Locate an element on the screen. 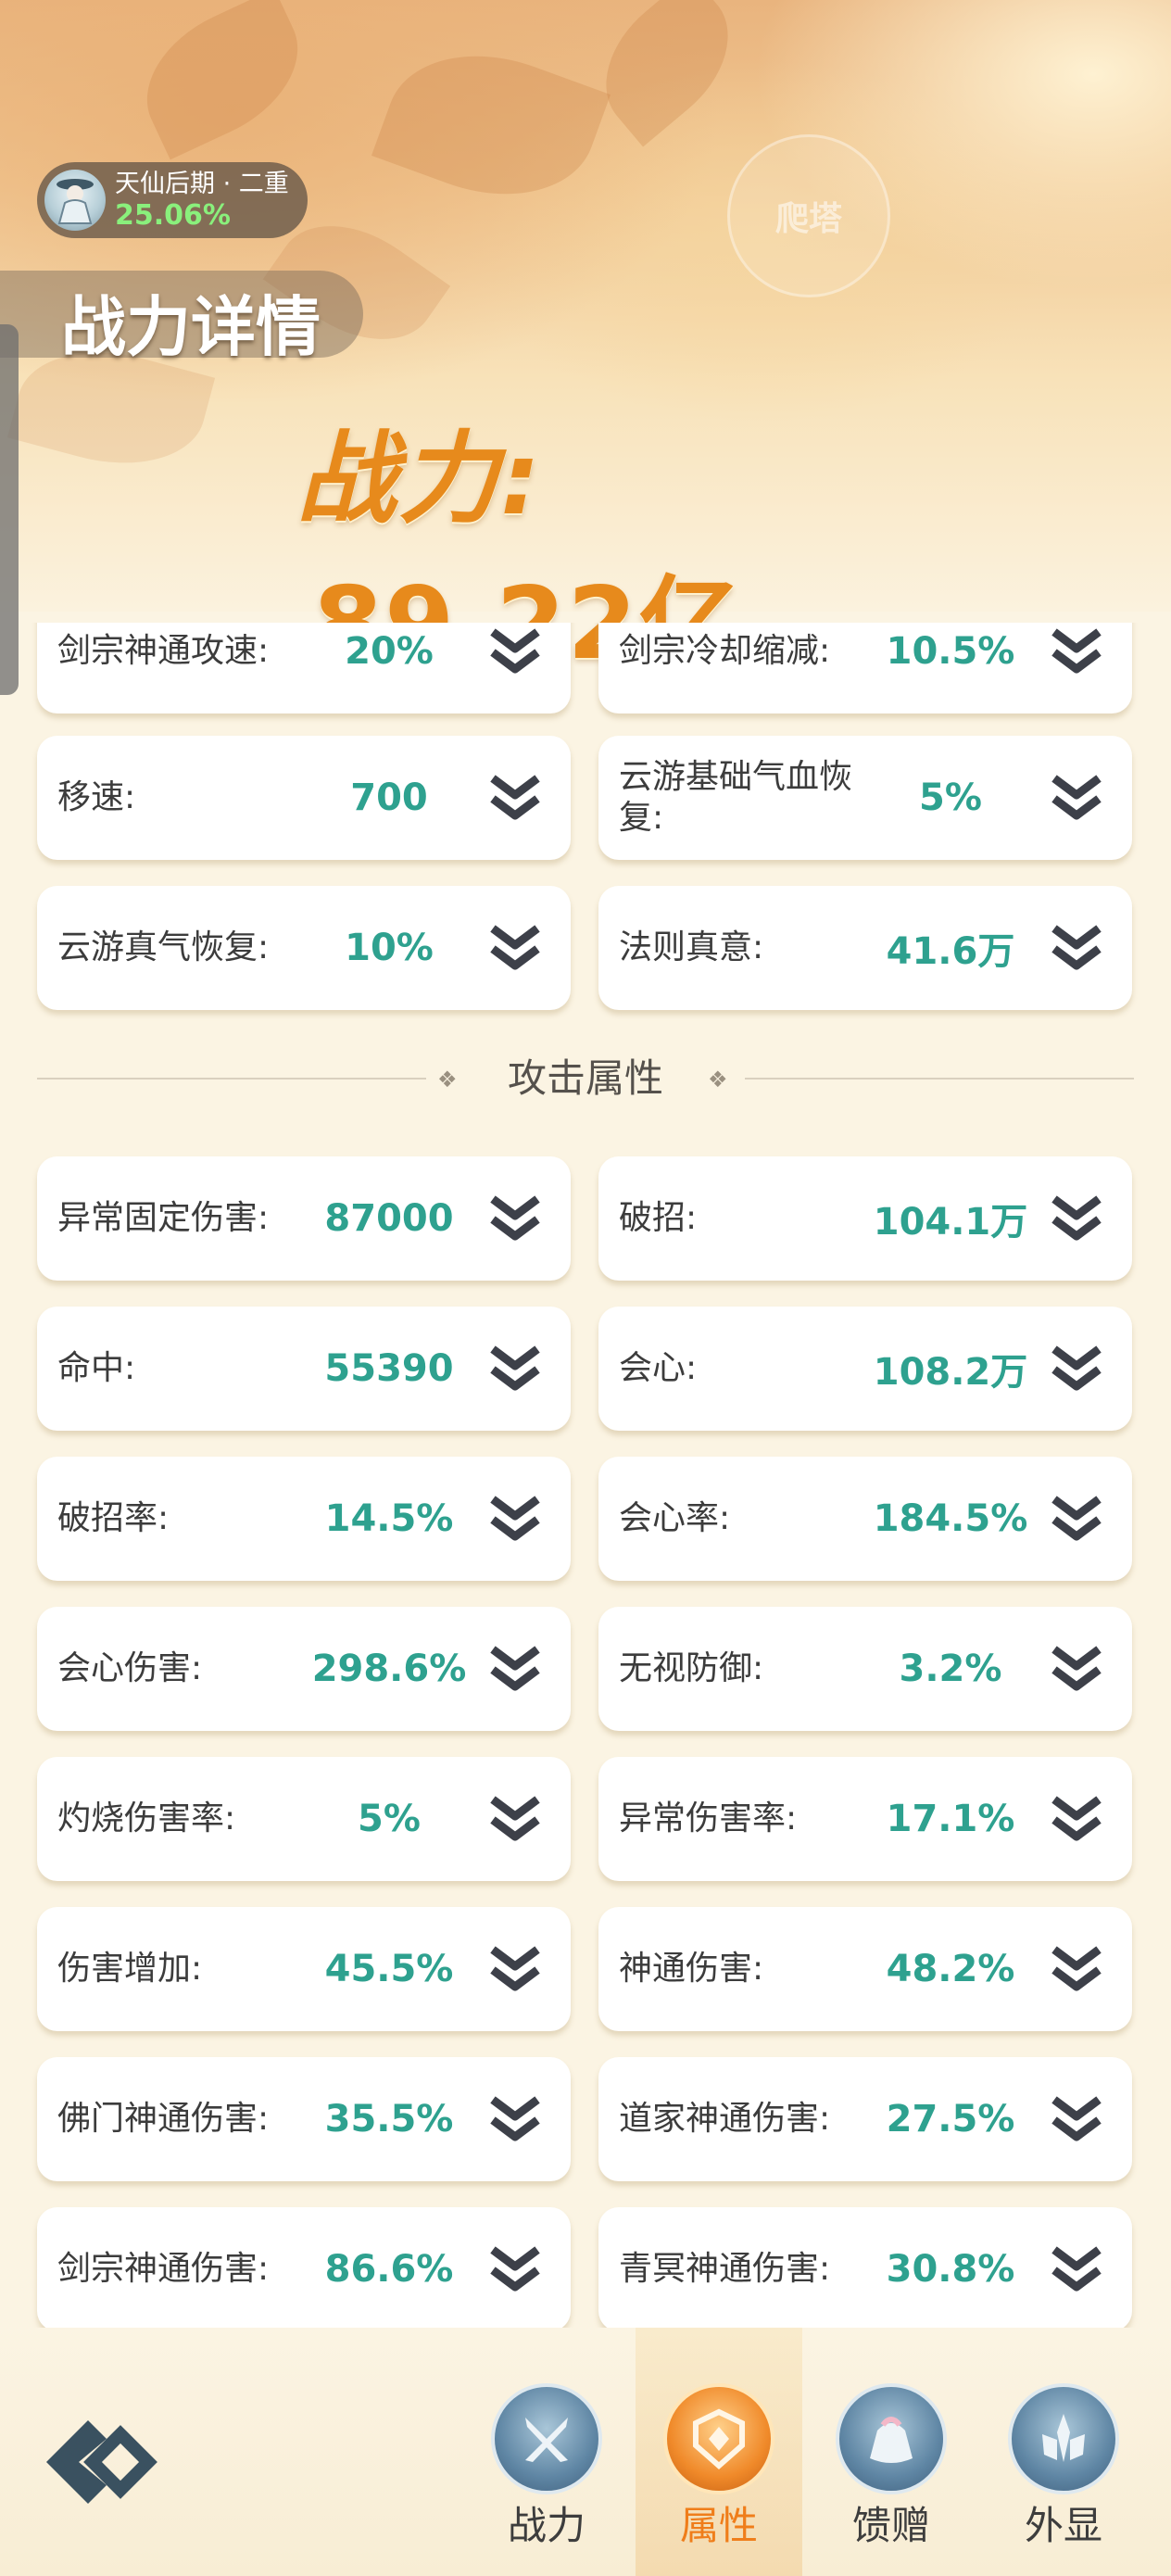 The height and width of the screenshot is (2576, 1171). stat-value: 3.2% is located at coordinates (951, 1669).